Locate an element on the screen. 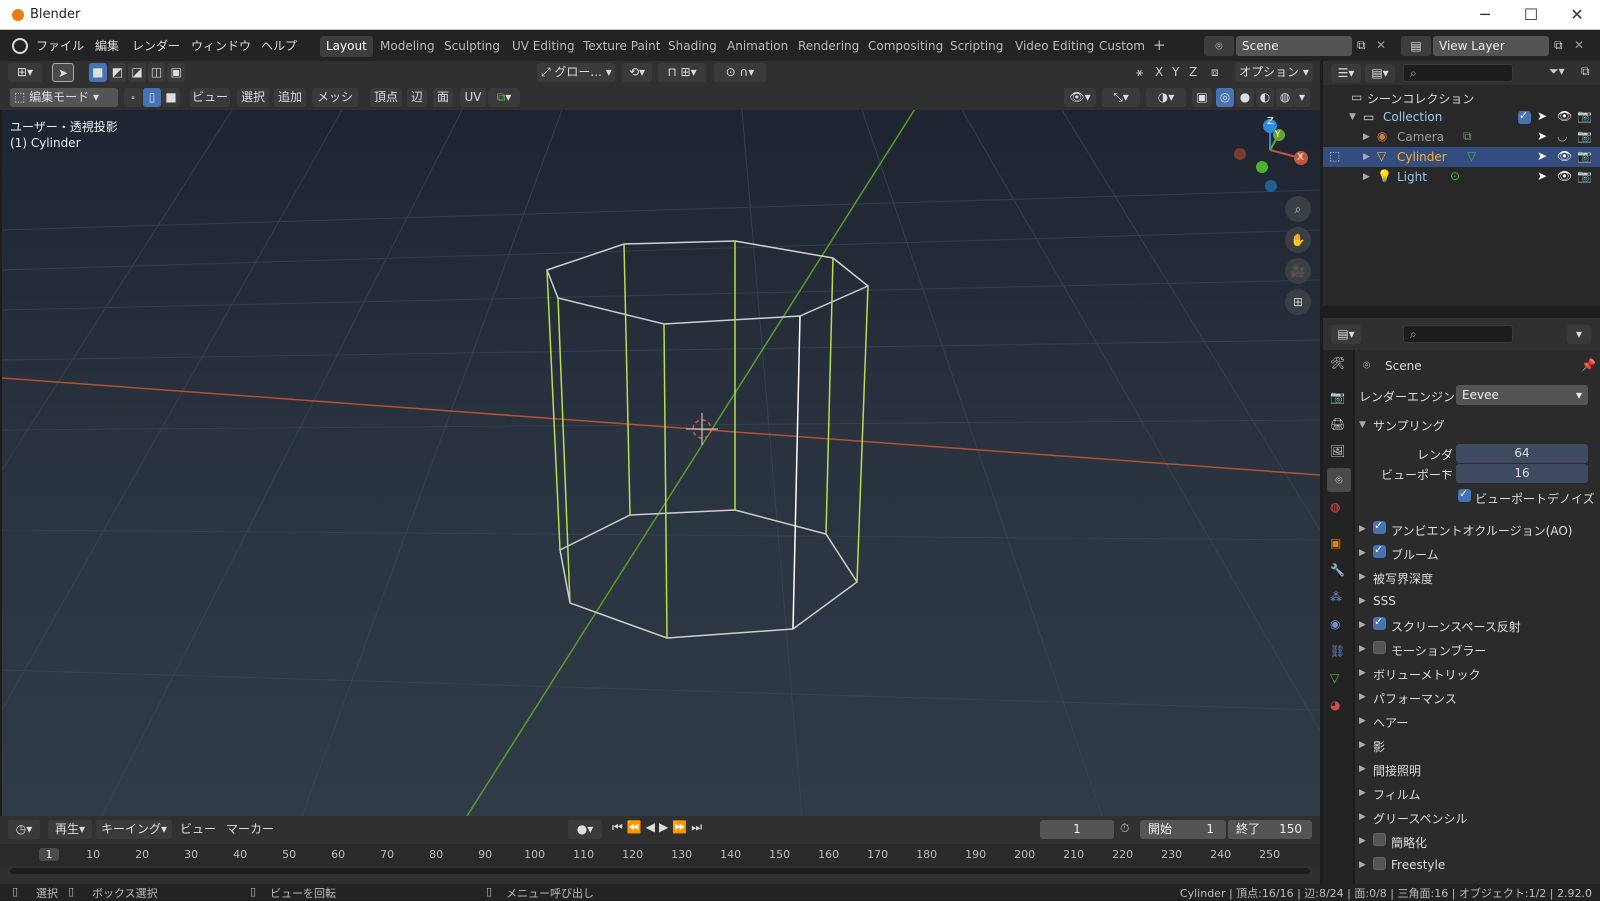 The image size is (1600, 901). physics-tab-icon: ◉ is located at coordinates (1335, 624).